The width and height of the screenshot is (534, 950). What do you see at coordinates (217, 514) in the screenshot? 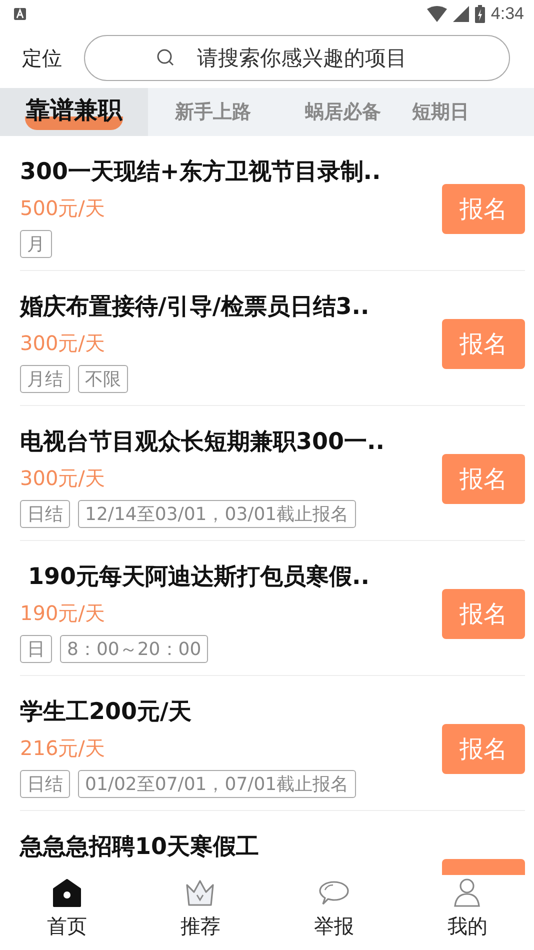
I see `job-tag: 12/14至03/01，03/01截止报名` at bounding box center [217, 514].